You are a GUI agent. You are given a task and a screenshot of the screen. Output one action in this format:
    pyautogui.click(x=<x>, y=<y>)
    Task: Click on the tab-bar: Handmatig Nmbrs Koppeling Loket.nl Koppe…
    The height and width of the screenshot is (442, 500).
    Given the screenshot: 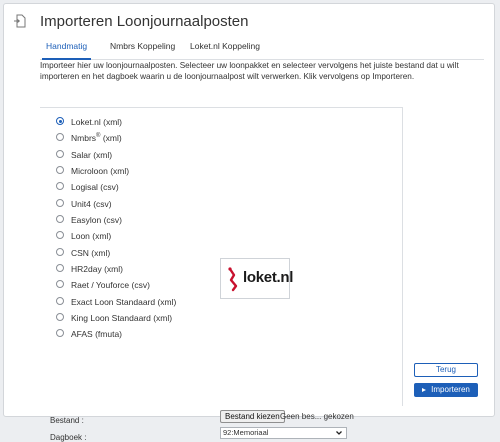 What is the action you would take?
    pyautogui.click(x=262, y=50)
    